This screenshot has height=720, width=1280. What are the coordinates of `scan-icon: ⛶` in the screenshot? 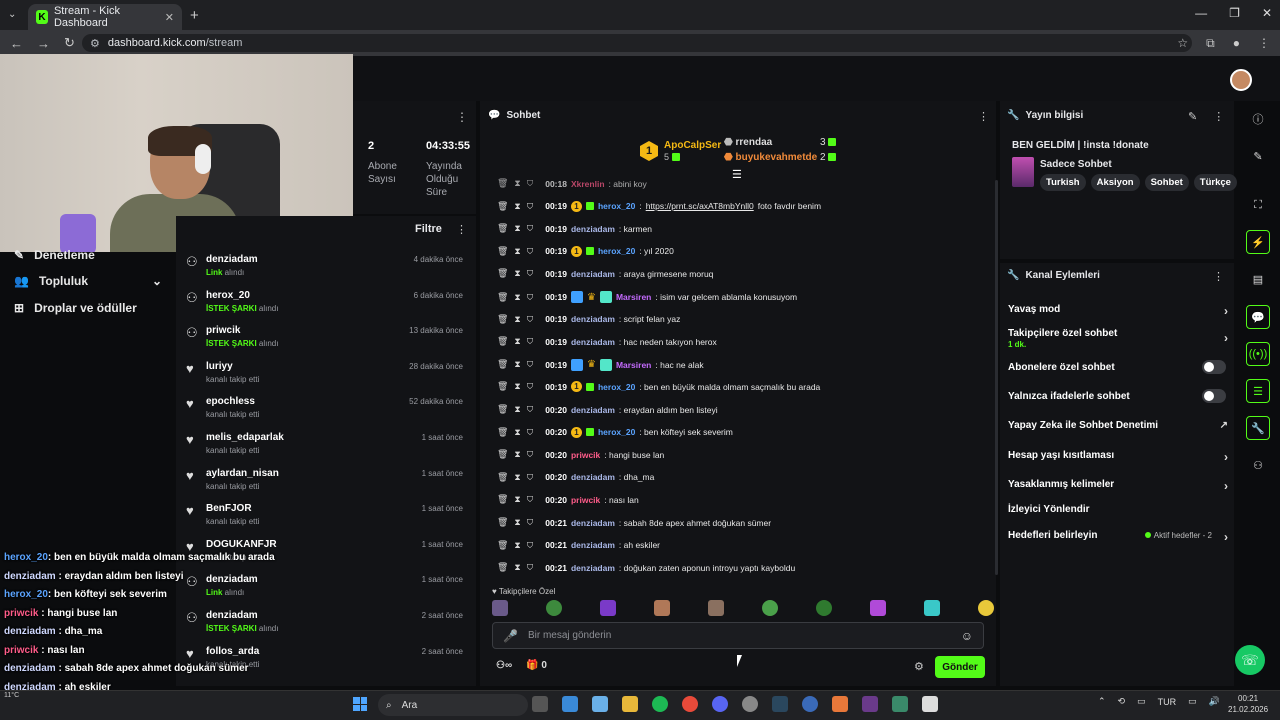 It's located at (1258, 205).